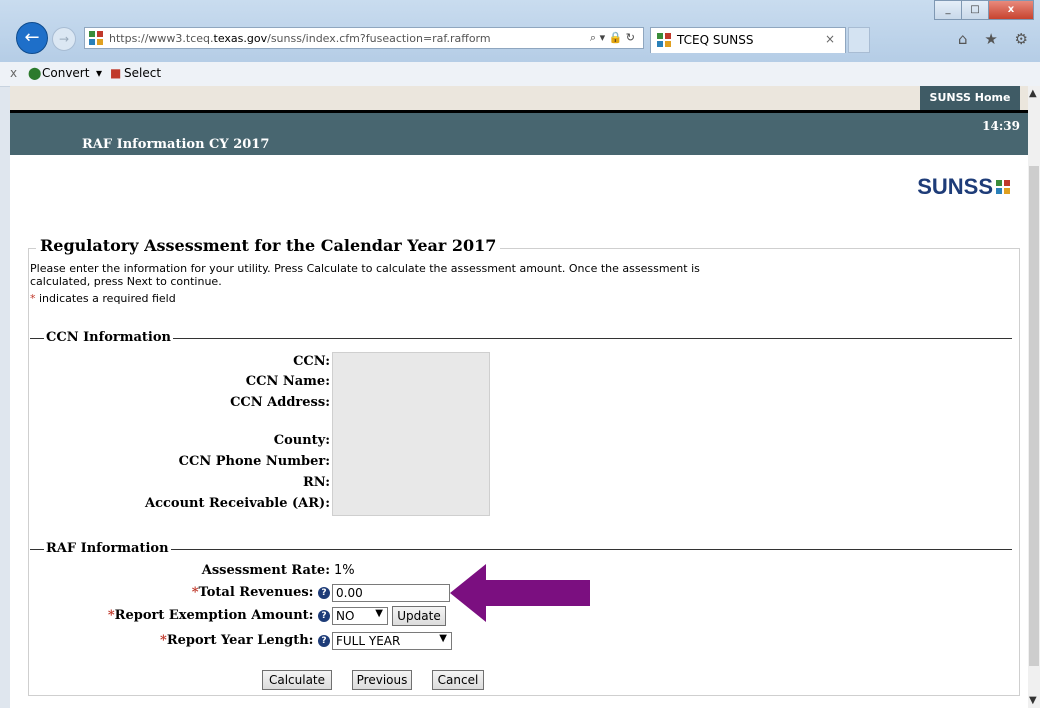 Image resolution: width=1040 pixels, height=708 pixels. What do you see at coordinates (261, 592) in the screenshot?
I see `total-revenues-label: *Total Revenues: ?` at bounding box center [261, 592].